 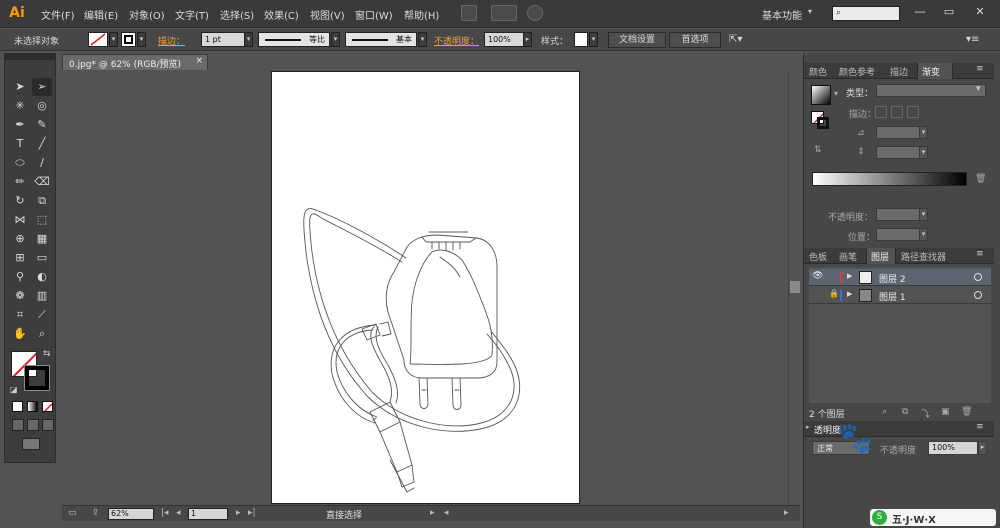 I want to click on scale-tool-icon: ⧉, so click(x=42, y=201).